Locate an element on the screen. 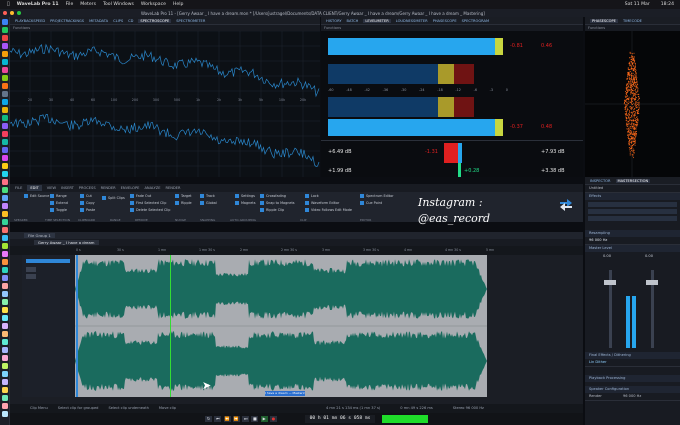 This screenshot has height=425, width=680. tab-left-1: PROJECTRACKINGS is located at coordinates (67, 21).